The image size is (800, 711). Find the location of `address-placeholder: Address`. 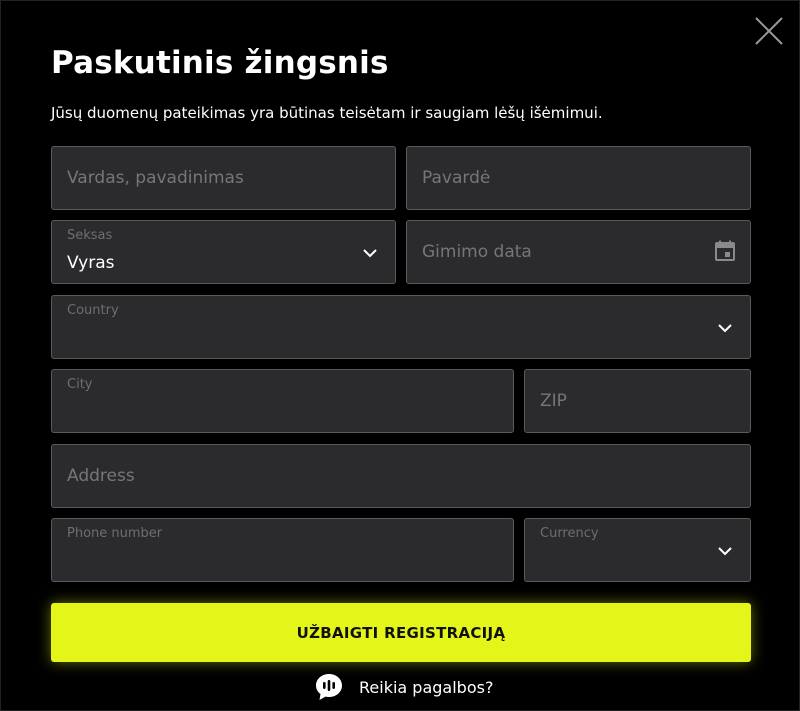

address-placeholder: Address is located at coordinates (101, 476).